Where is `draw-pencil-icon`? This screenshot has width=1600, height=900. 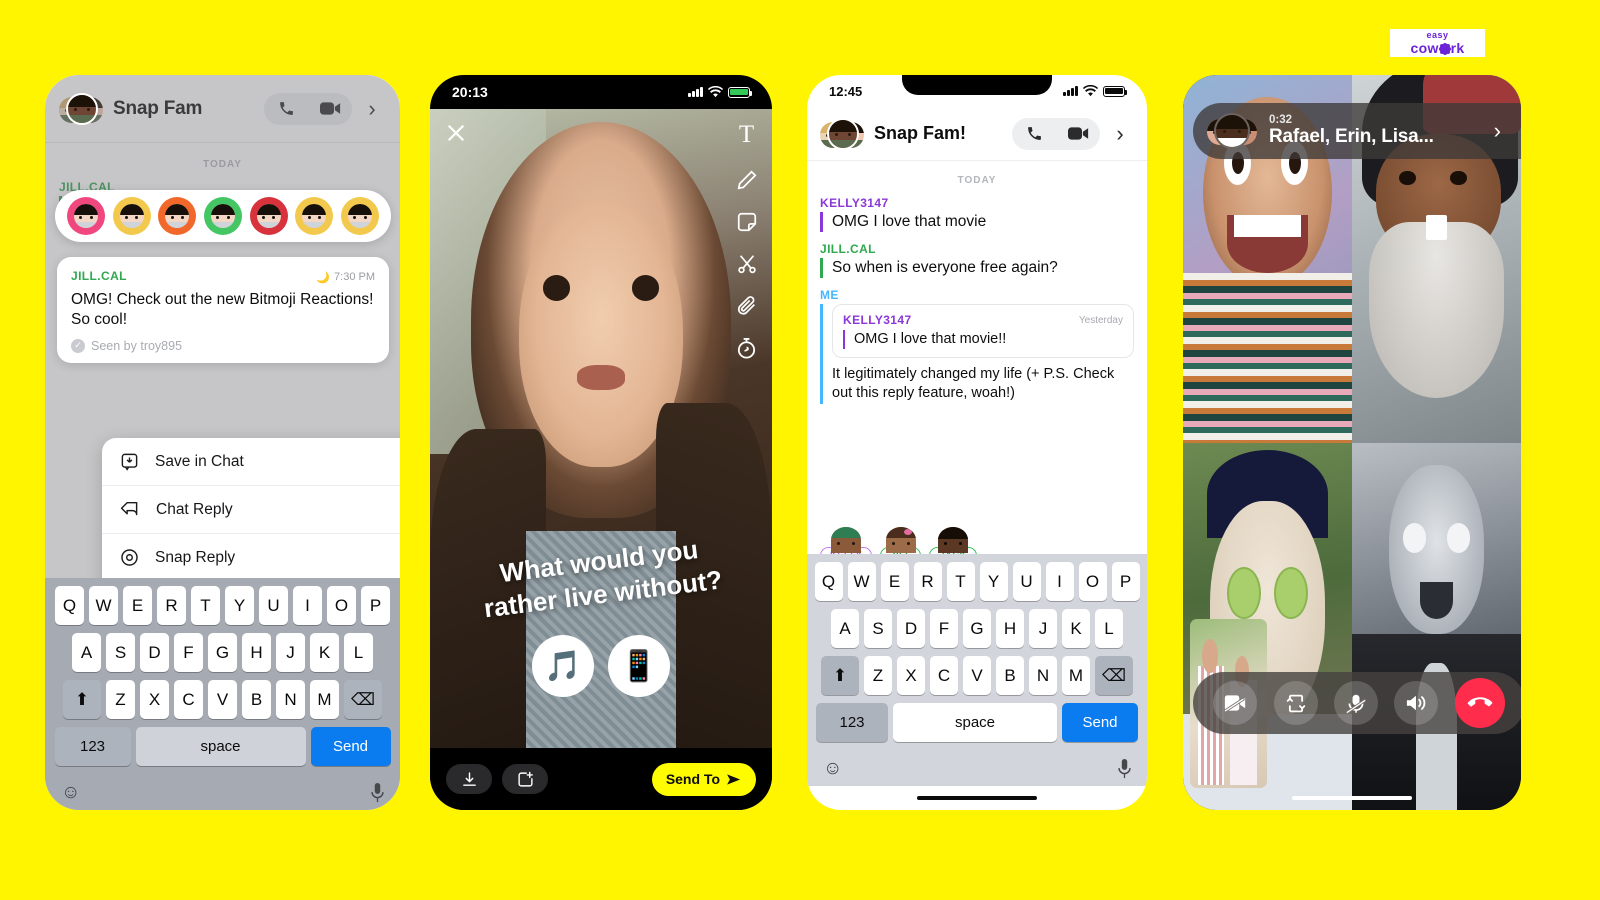 draw-pencil-icon is located at coordinates (747, 180).